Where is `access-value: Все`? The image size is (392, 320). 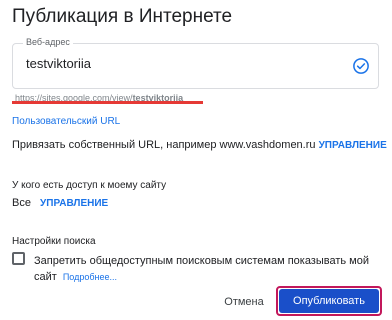 access-value: Все is located at coordinates (21, 203).